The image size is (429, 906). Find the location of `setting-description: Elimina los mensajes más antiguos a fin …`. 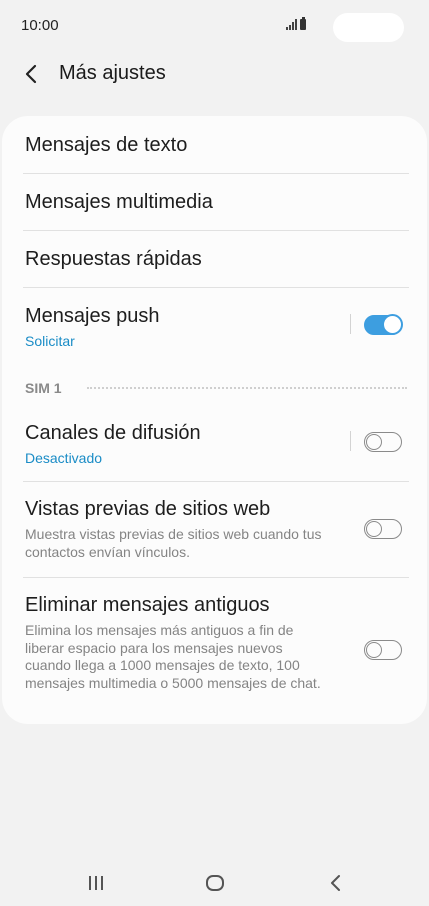

setting-description: Elimina los mensajes más antiguos a fin … is located at coordinates (173, 656).